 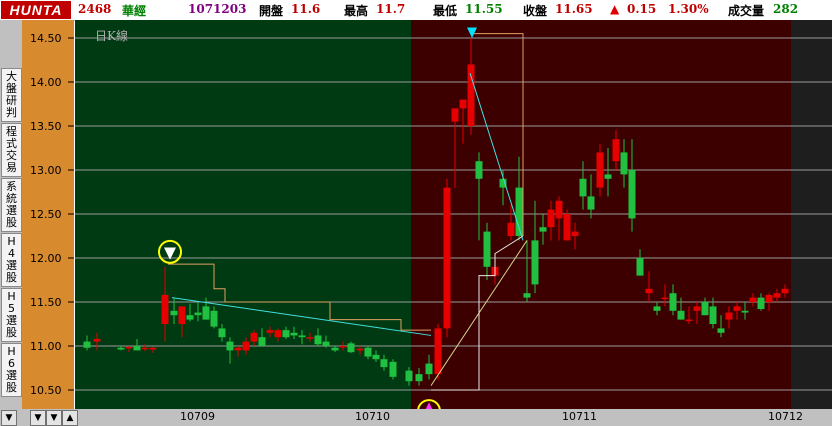 What do you see at coordinates (111, 35) in the screenshot?
I see `chart-label: 日K線` at bounding box center [111, 35].